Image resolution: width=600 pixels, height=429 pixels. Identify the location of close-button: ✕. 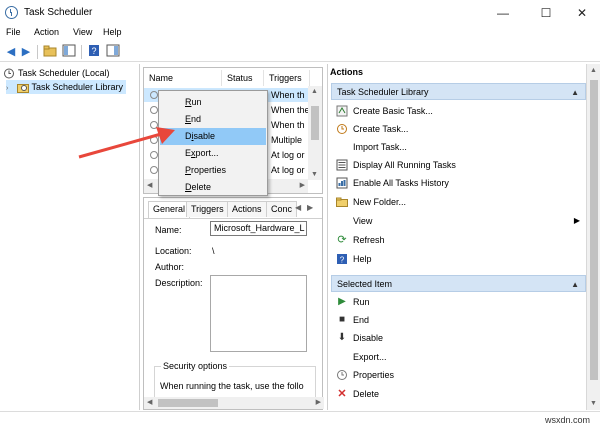
(582, 13).